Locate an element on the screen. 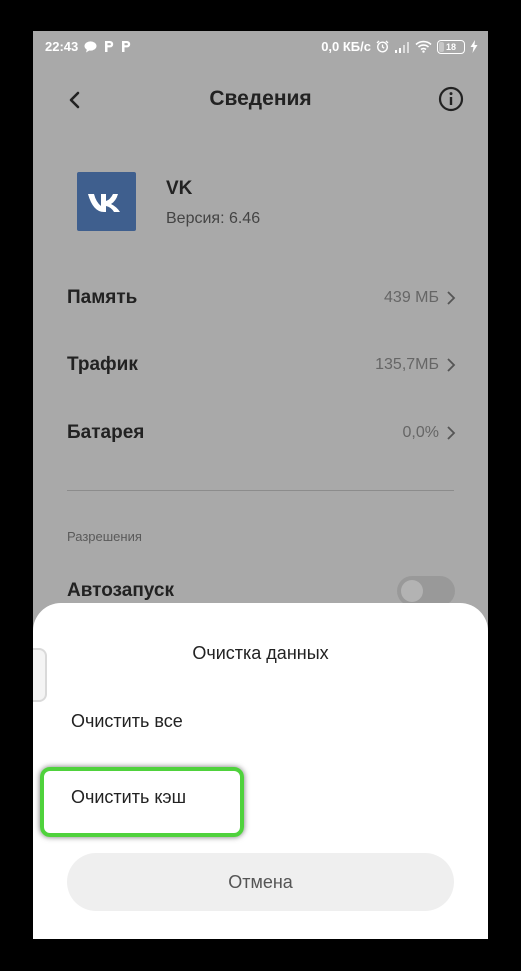 This screenshot has height=971, width=521. status-left: 22:43 is located at coordinates (88, 46).